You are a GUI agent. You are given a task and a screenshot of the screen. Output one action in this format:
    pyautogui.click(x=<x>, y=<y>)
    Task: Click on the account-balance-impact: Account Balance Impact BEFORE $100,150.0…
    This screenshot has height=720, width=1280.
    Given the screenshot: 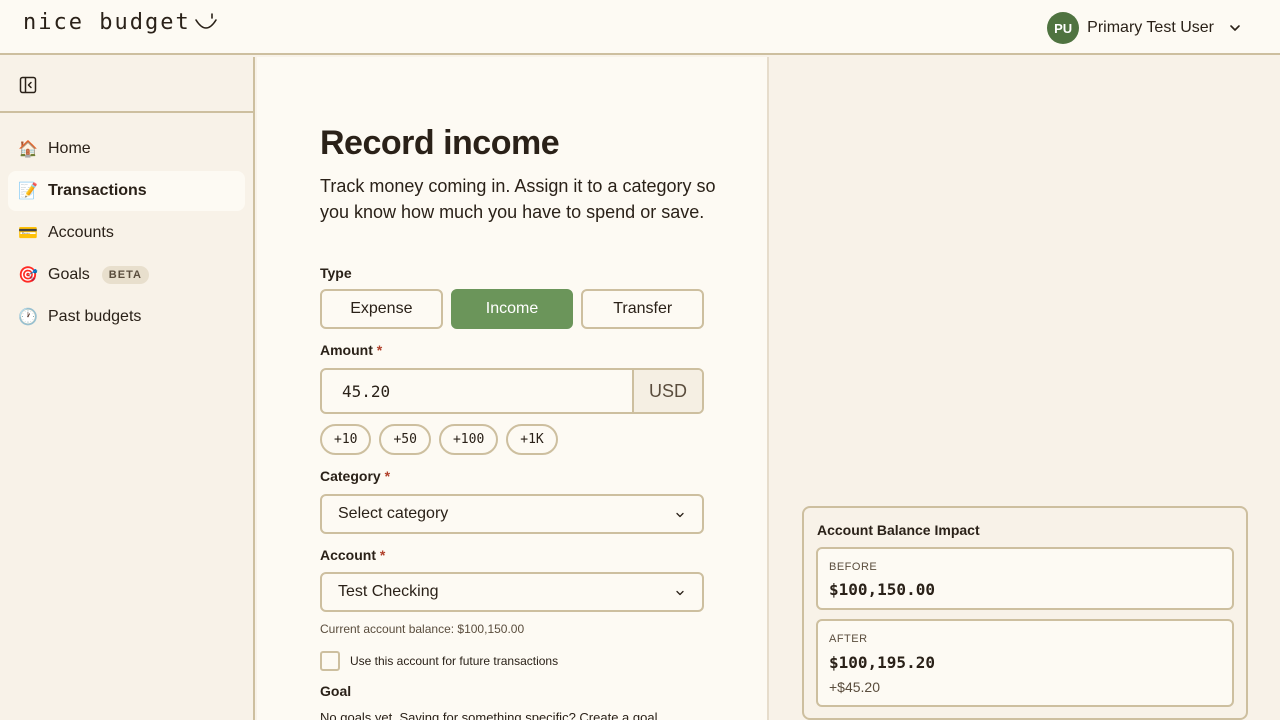 What is the action you would take?
    pyautogui.click(x=1025, y=613)
    